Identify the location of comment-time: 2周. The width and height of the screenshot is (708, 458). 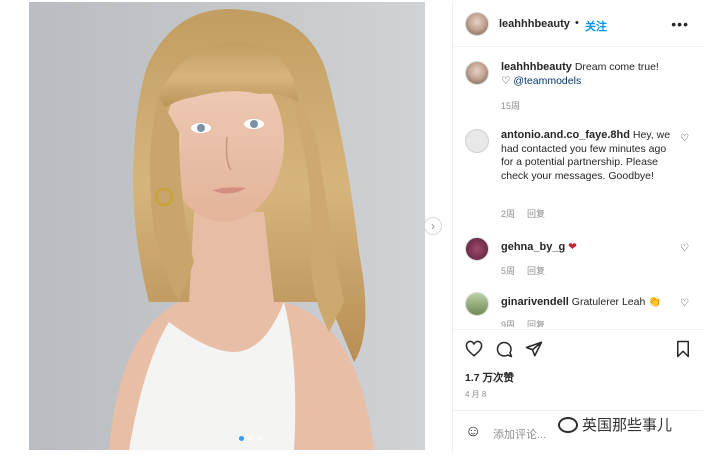
(508, 214).